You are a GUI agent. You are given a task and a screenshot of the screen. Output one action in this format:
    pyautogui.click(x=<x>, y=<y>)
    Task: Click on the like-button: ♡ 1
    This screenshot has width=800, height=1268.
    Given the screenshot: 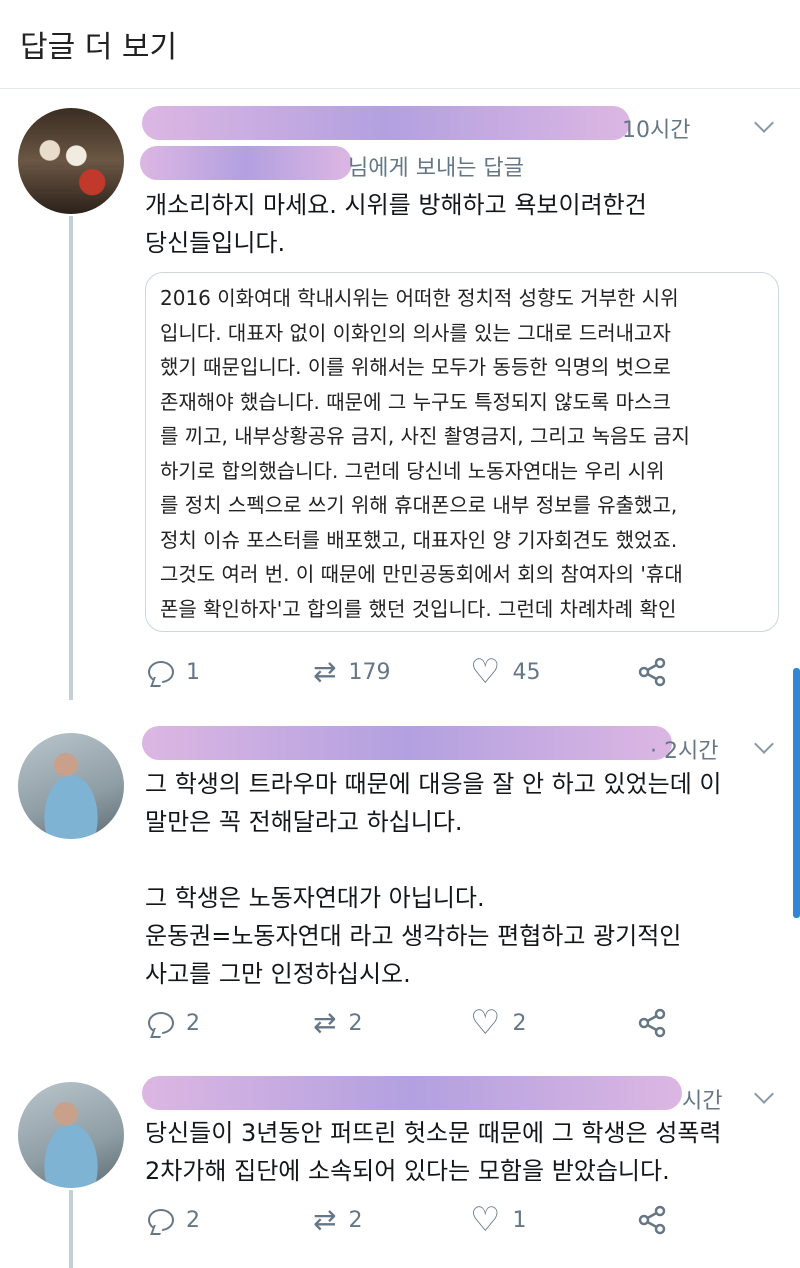 What is the action you would take?
    pyautogui.click(x=498, y=1220)
    